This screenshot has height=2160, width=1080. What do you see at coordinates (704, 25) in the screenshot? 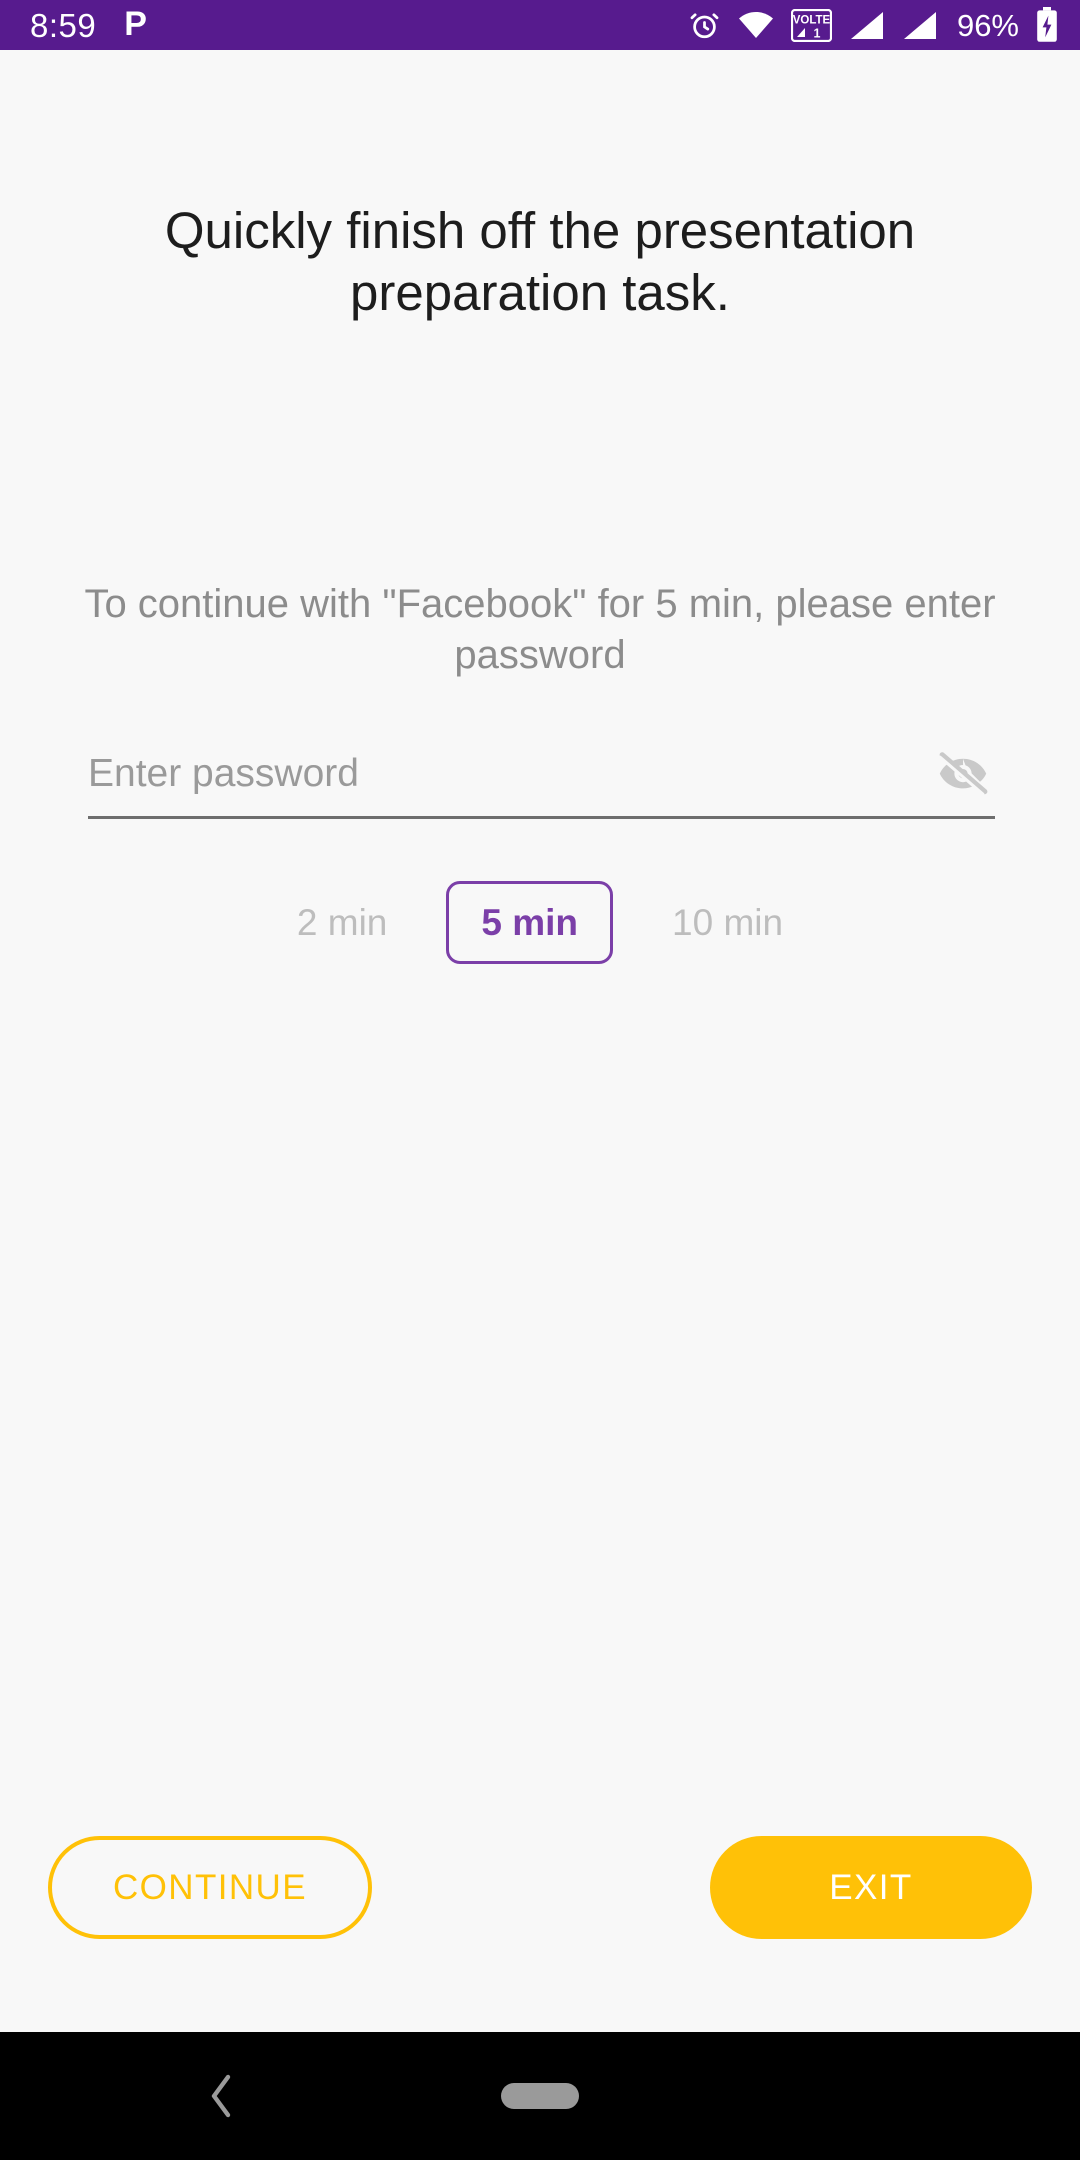
I see `alarm-icon` at bounding box center [704, 25].